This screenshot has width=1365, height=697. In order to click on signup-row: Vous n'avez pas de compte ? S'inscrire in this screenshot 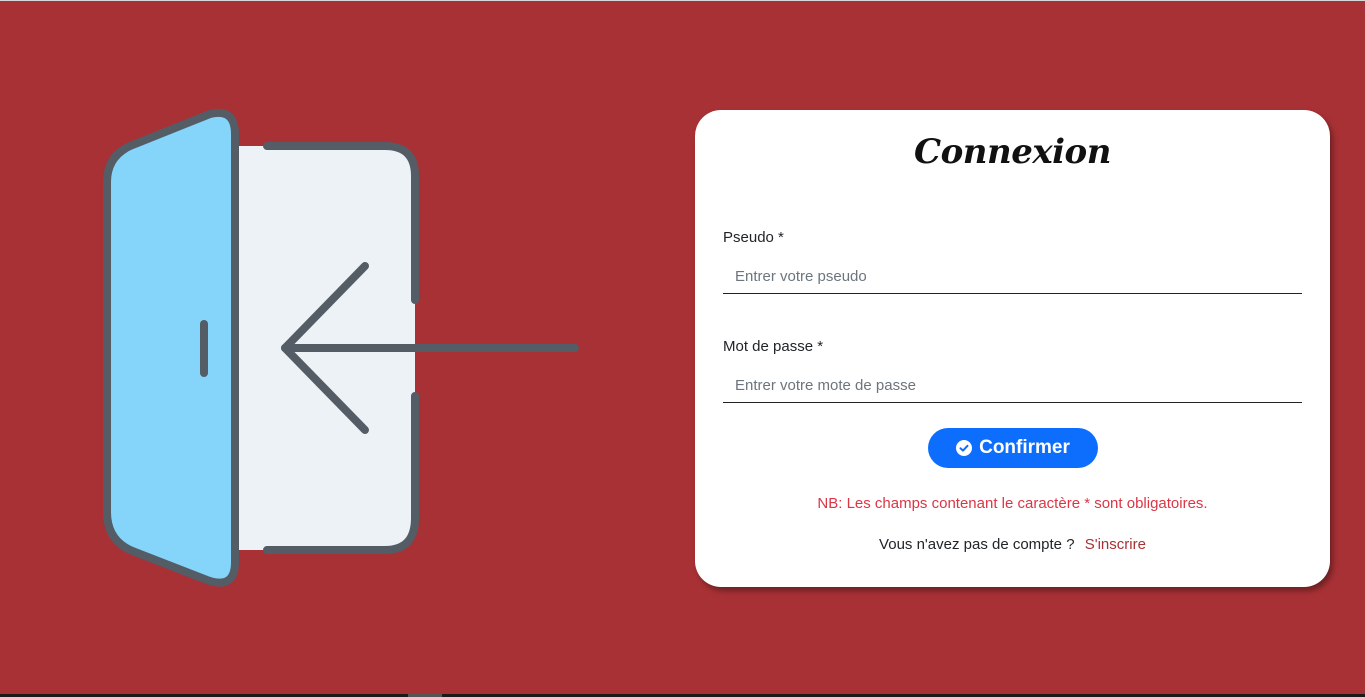, I will do `click(1012, 544)`.